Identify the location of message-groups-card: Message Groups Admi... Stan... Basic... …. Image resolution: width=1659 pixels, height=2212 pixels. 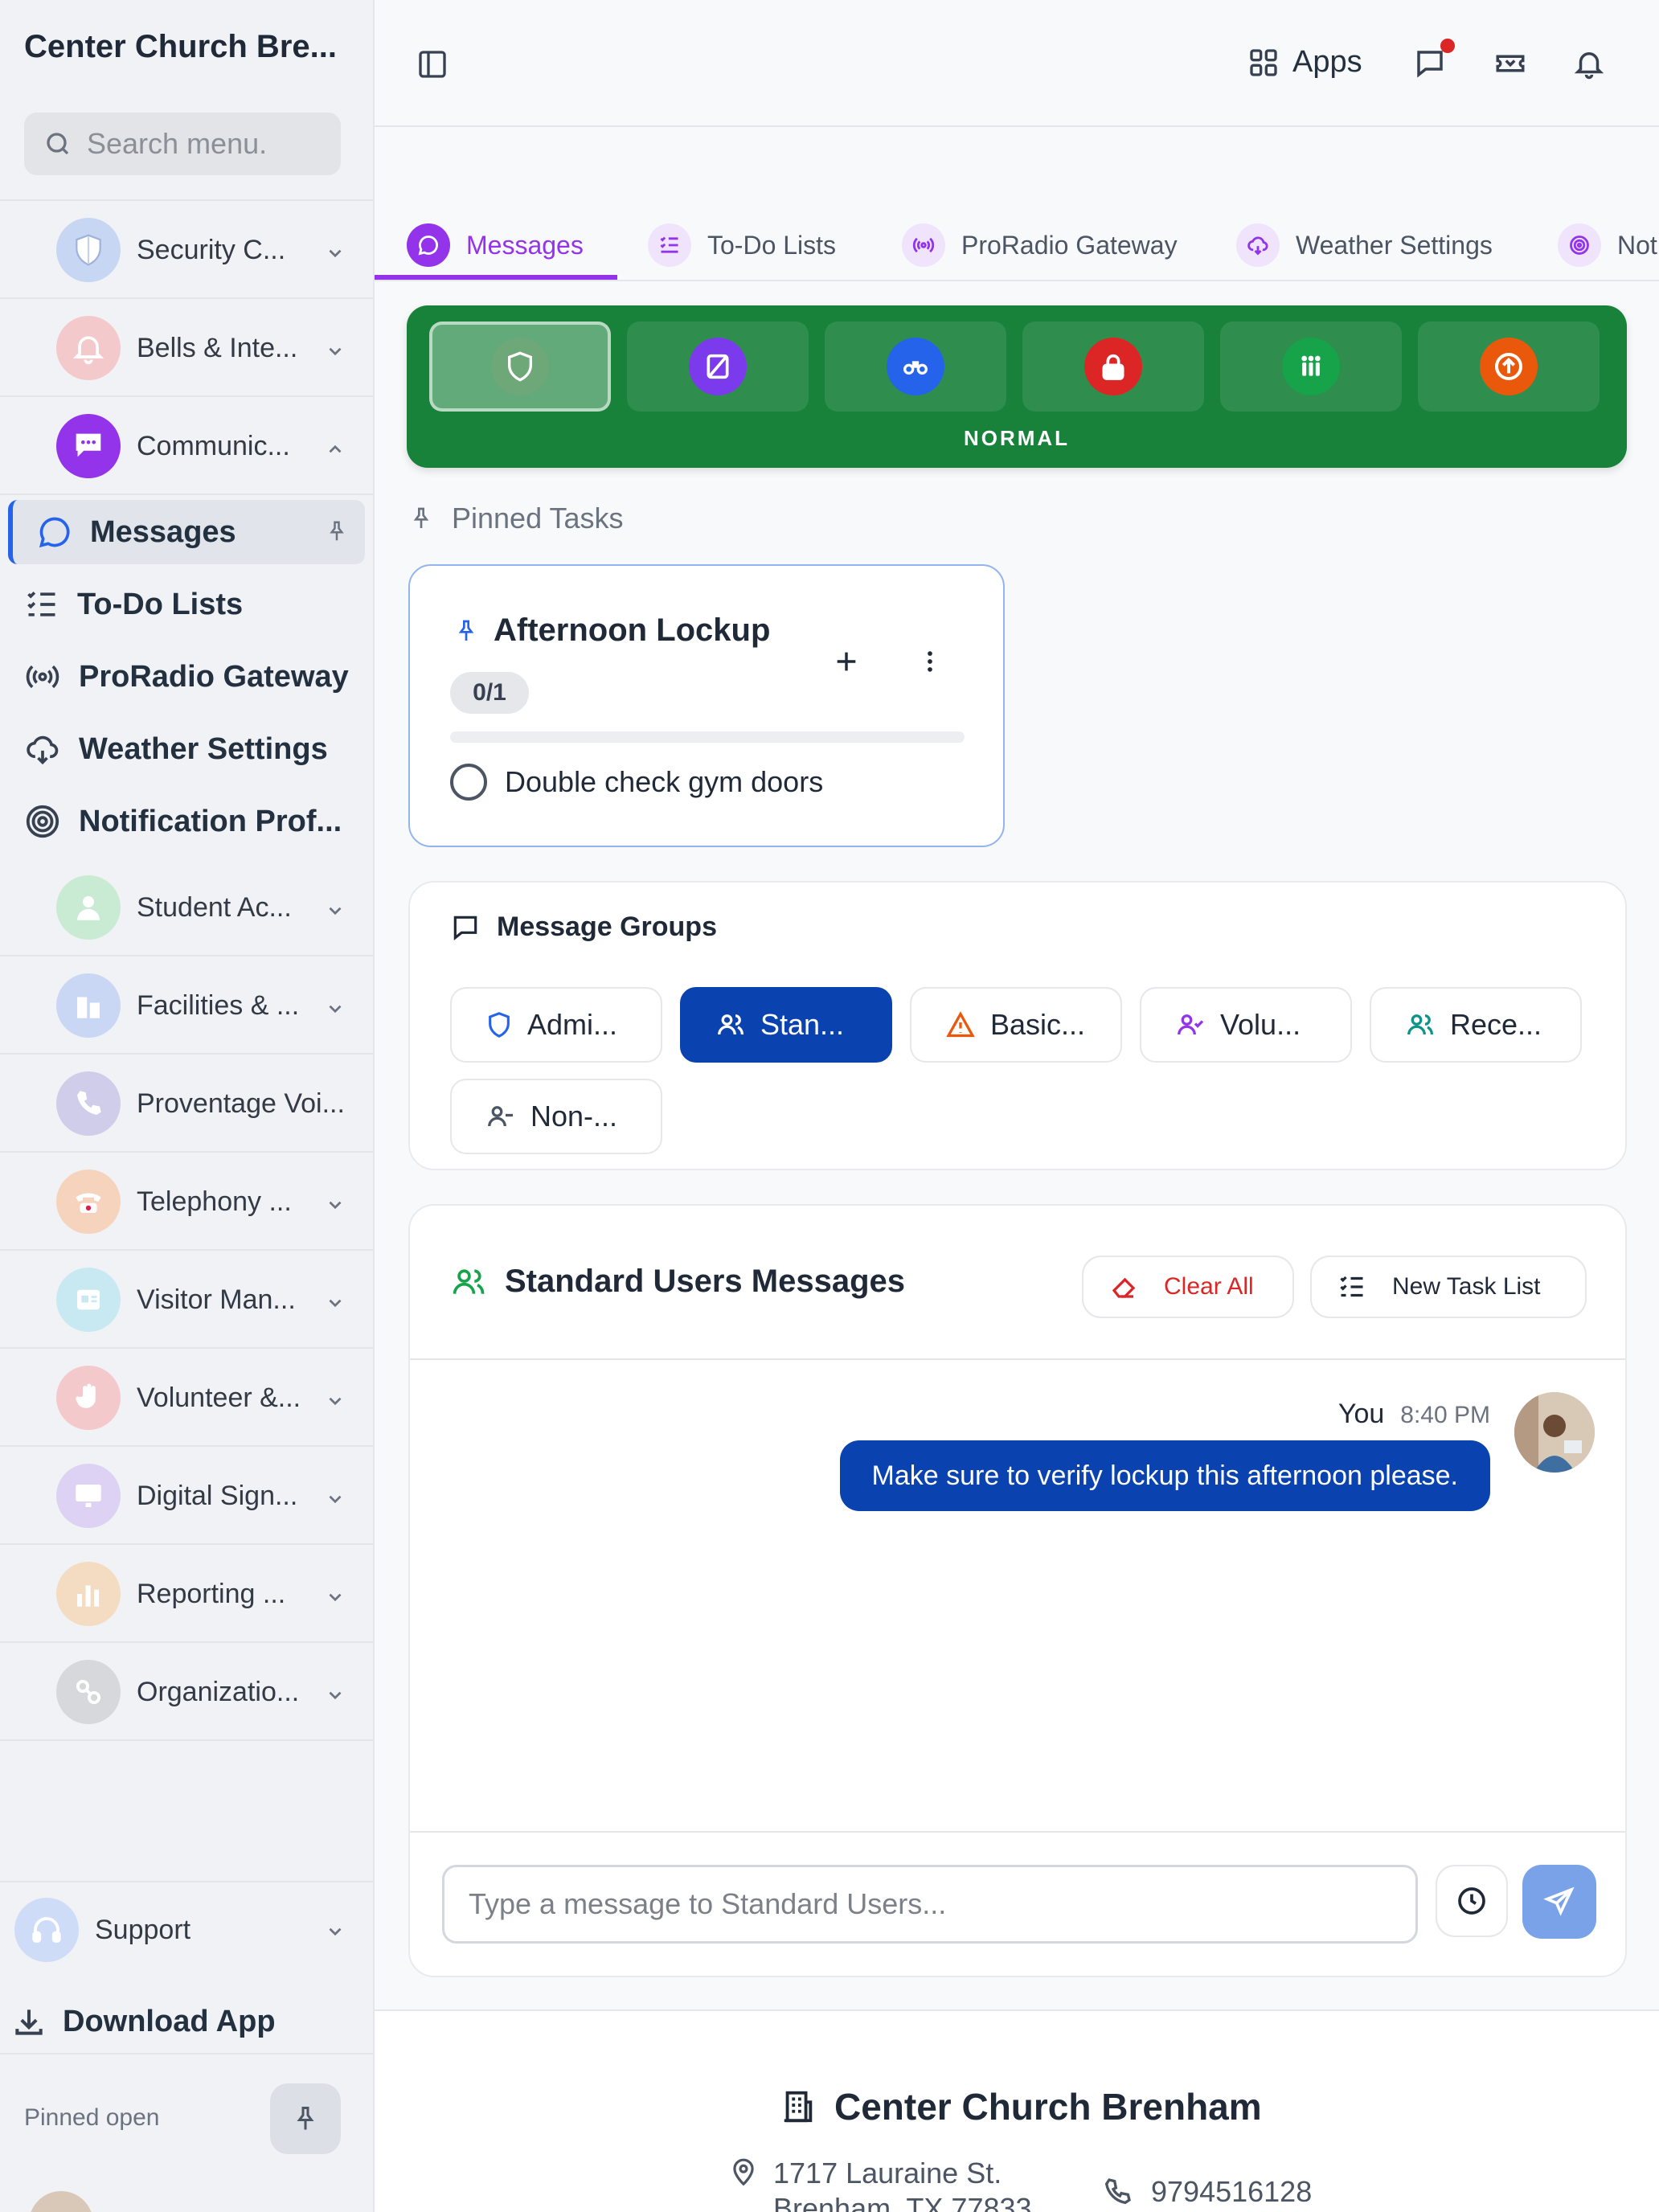
(1017, 1025).